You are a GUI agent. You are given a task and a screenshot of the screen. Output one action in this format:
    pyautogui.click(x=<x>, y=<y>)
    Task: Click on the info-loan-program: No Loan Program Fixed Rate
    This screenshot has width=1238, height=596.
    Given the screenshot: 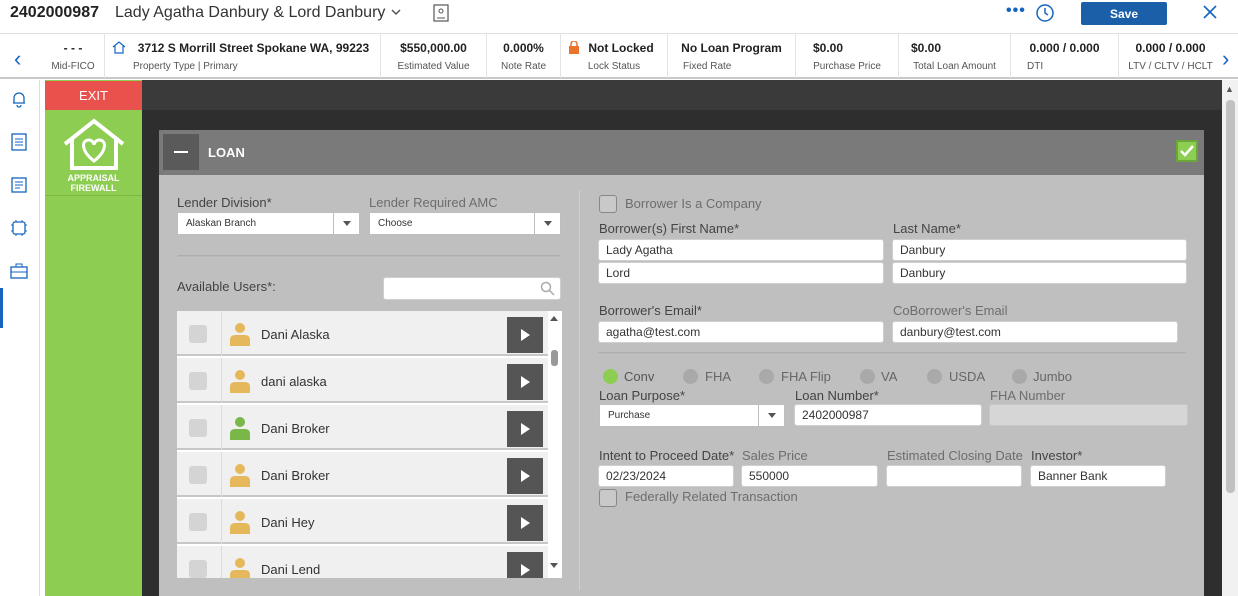 What is the action you would take?
    pyautogui.click(x=731, y=56)
    